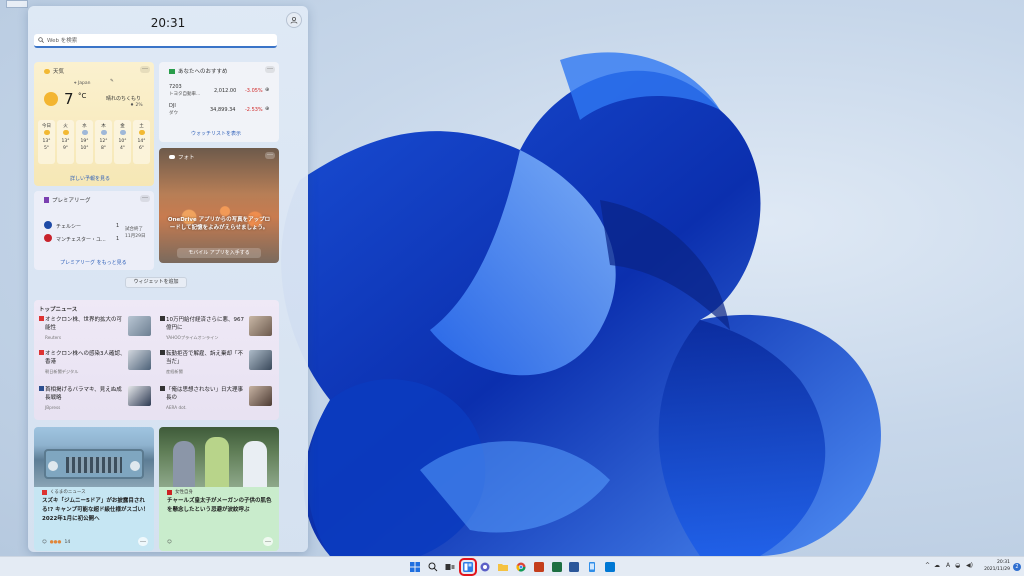 Image resolution: width=1024 pixels, height=576 pixels. Describe the element at coordinates (155, 41) in the screenshot. I see `web-search-box: Web を検索` at that location.